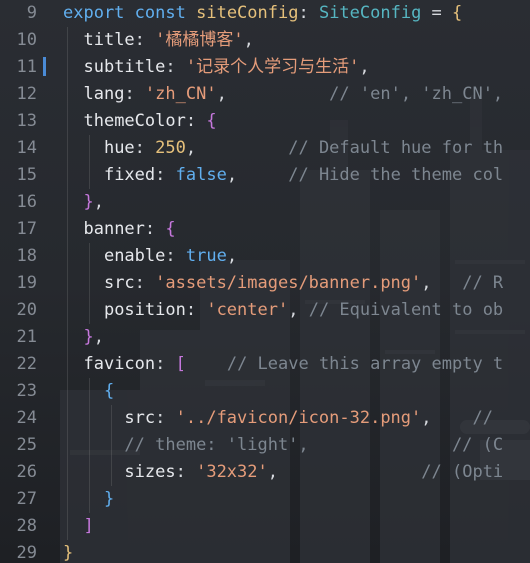  What do you see at coordinates (26, 283) in the screenshot?
I see `line-number: 19` at bounding box center [26, 283].